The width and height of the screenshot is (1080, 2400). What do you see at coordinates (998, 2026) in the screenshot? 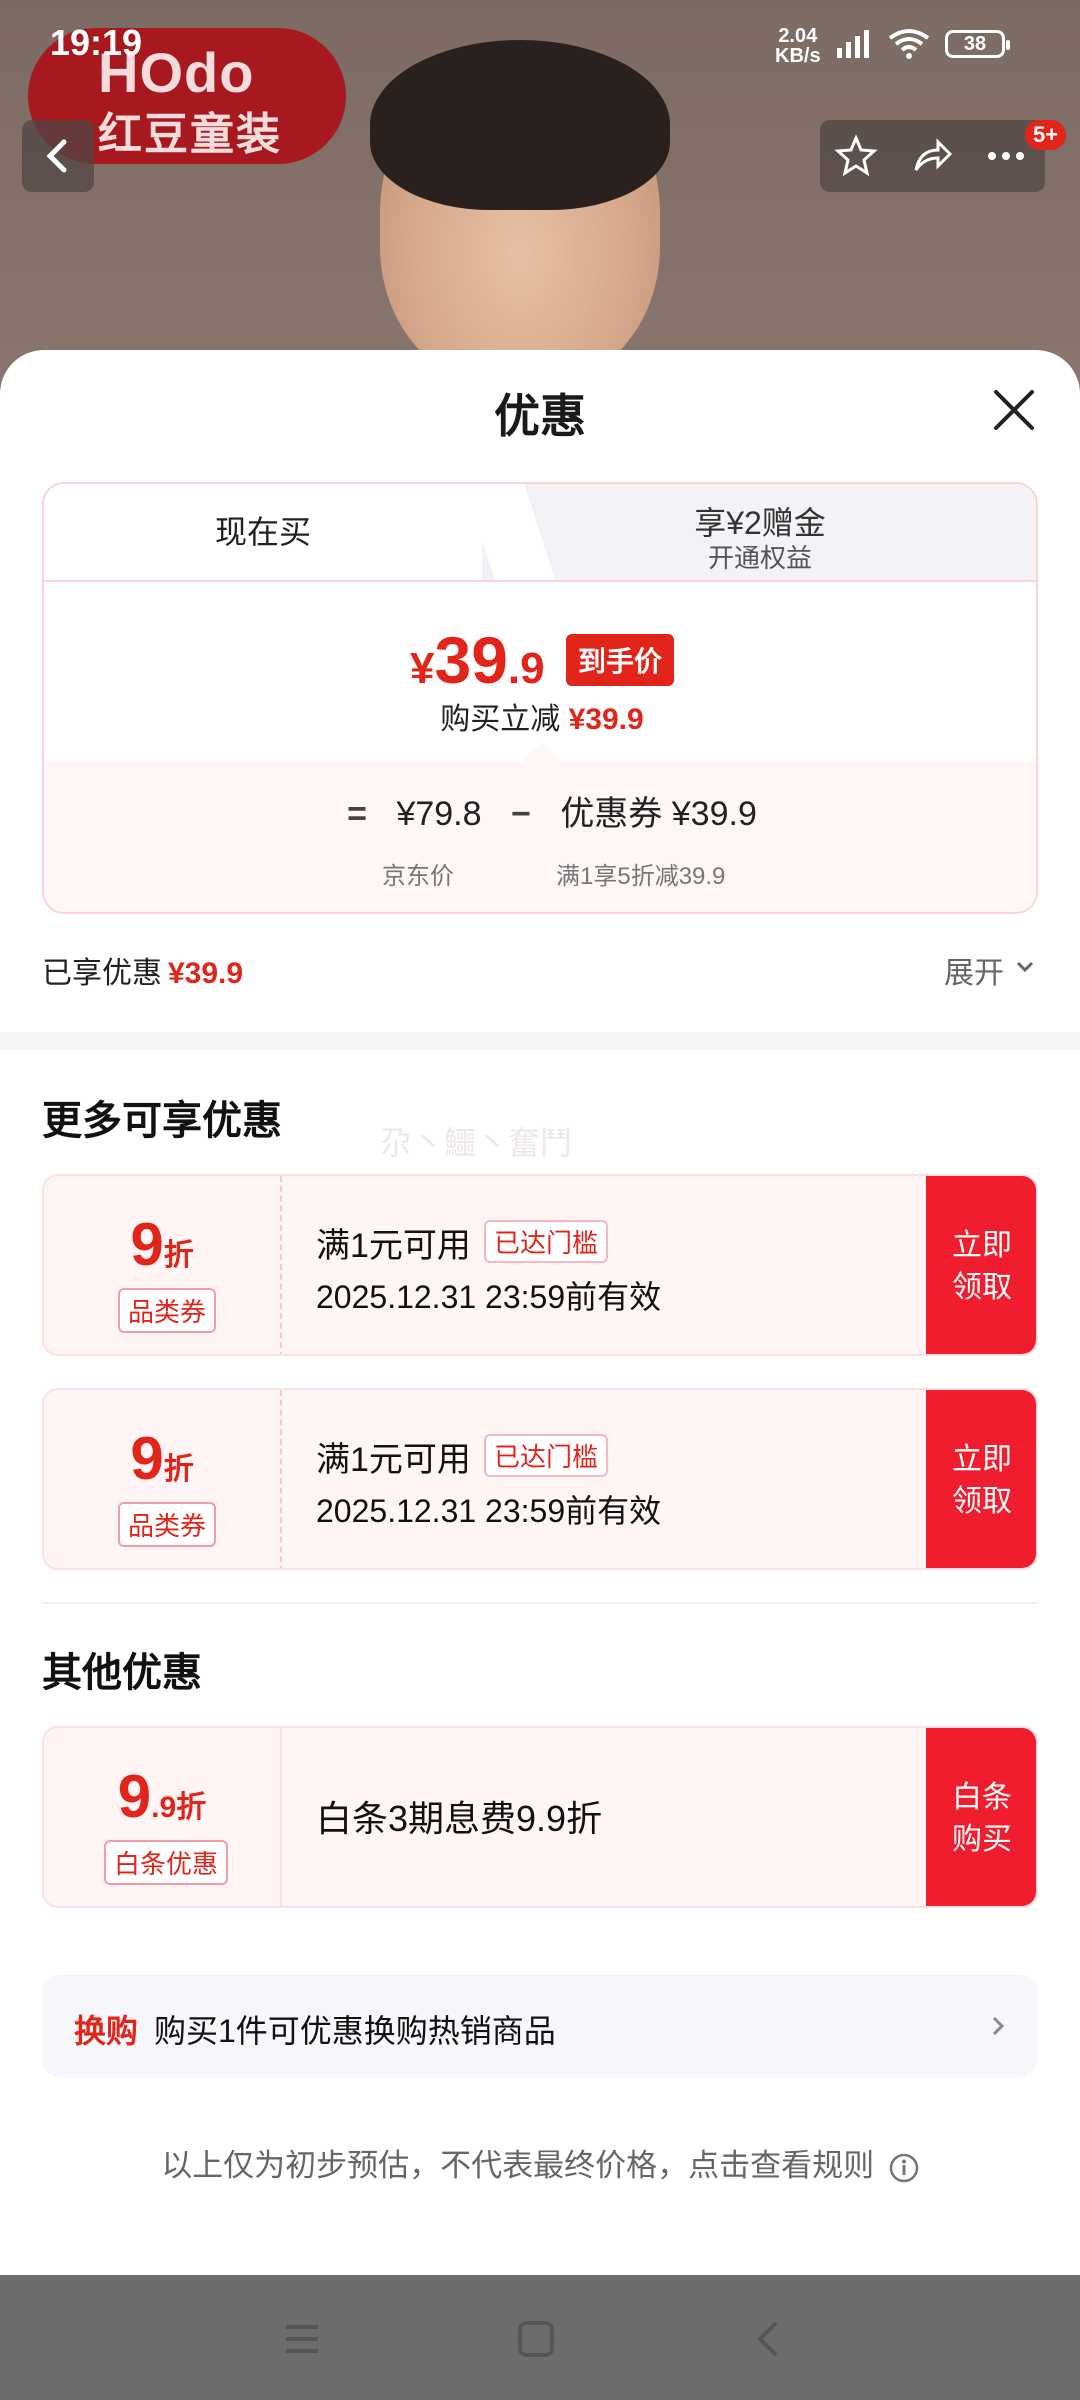
I see `chevron-right-icon` at bounding box center [998, 2026].